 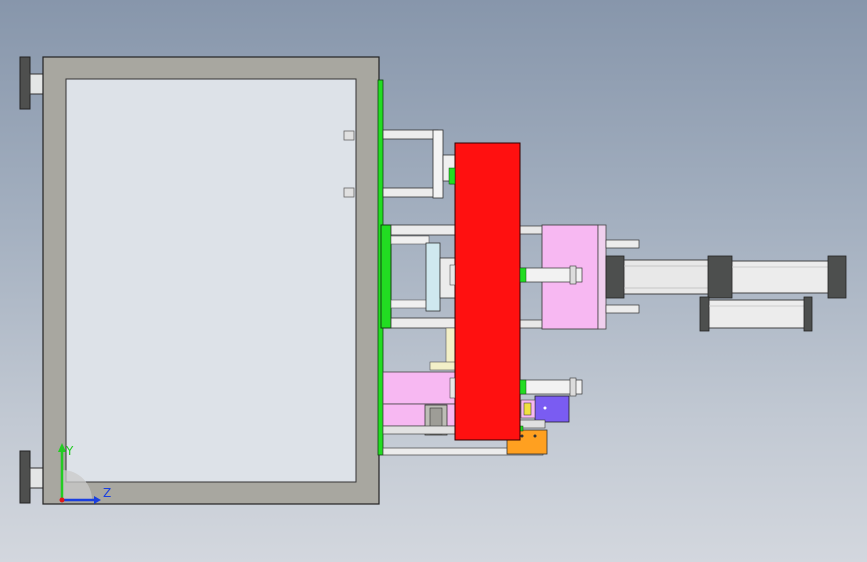 I want to click on pneumatic-cylinder-upper, so click(x=726, y=277).